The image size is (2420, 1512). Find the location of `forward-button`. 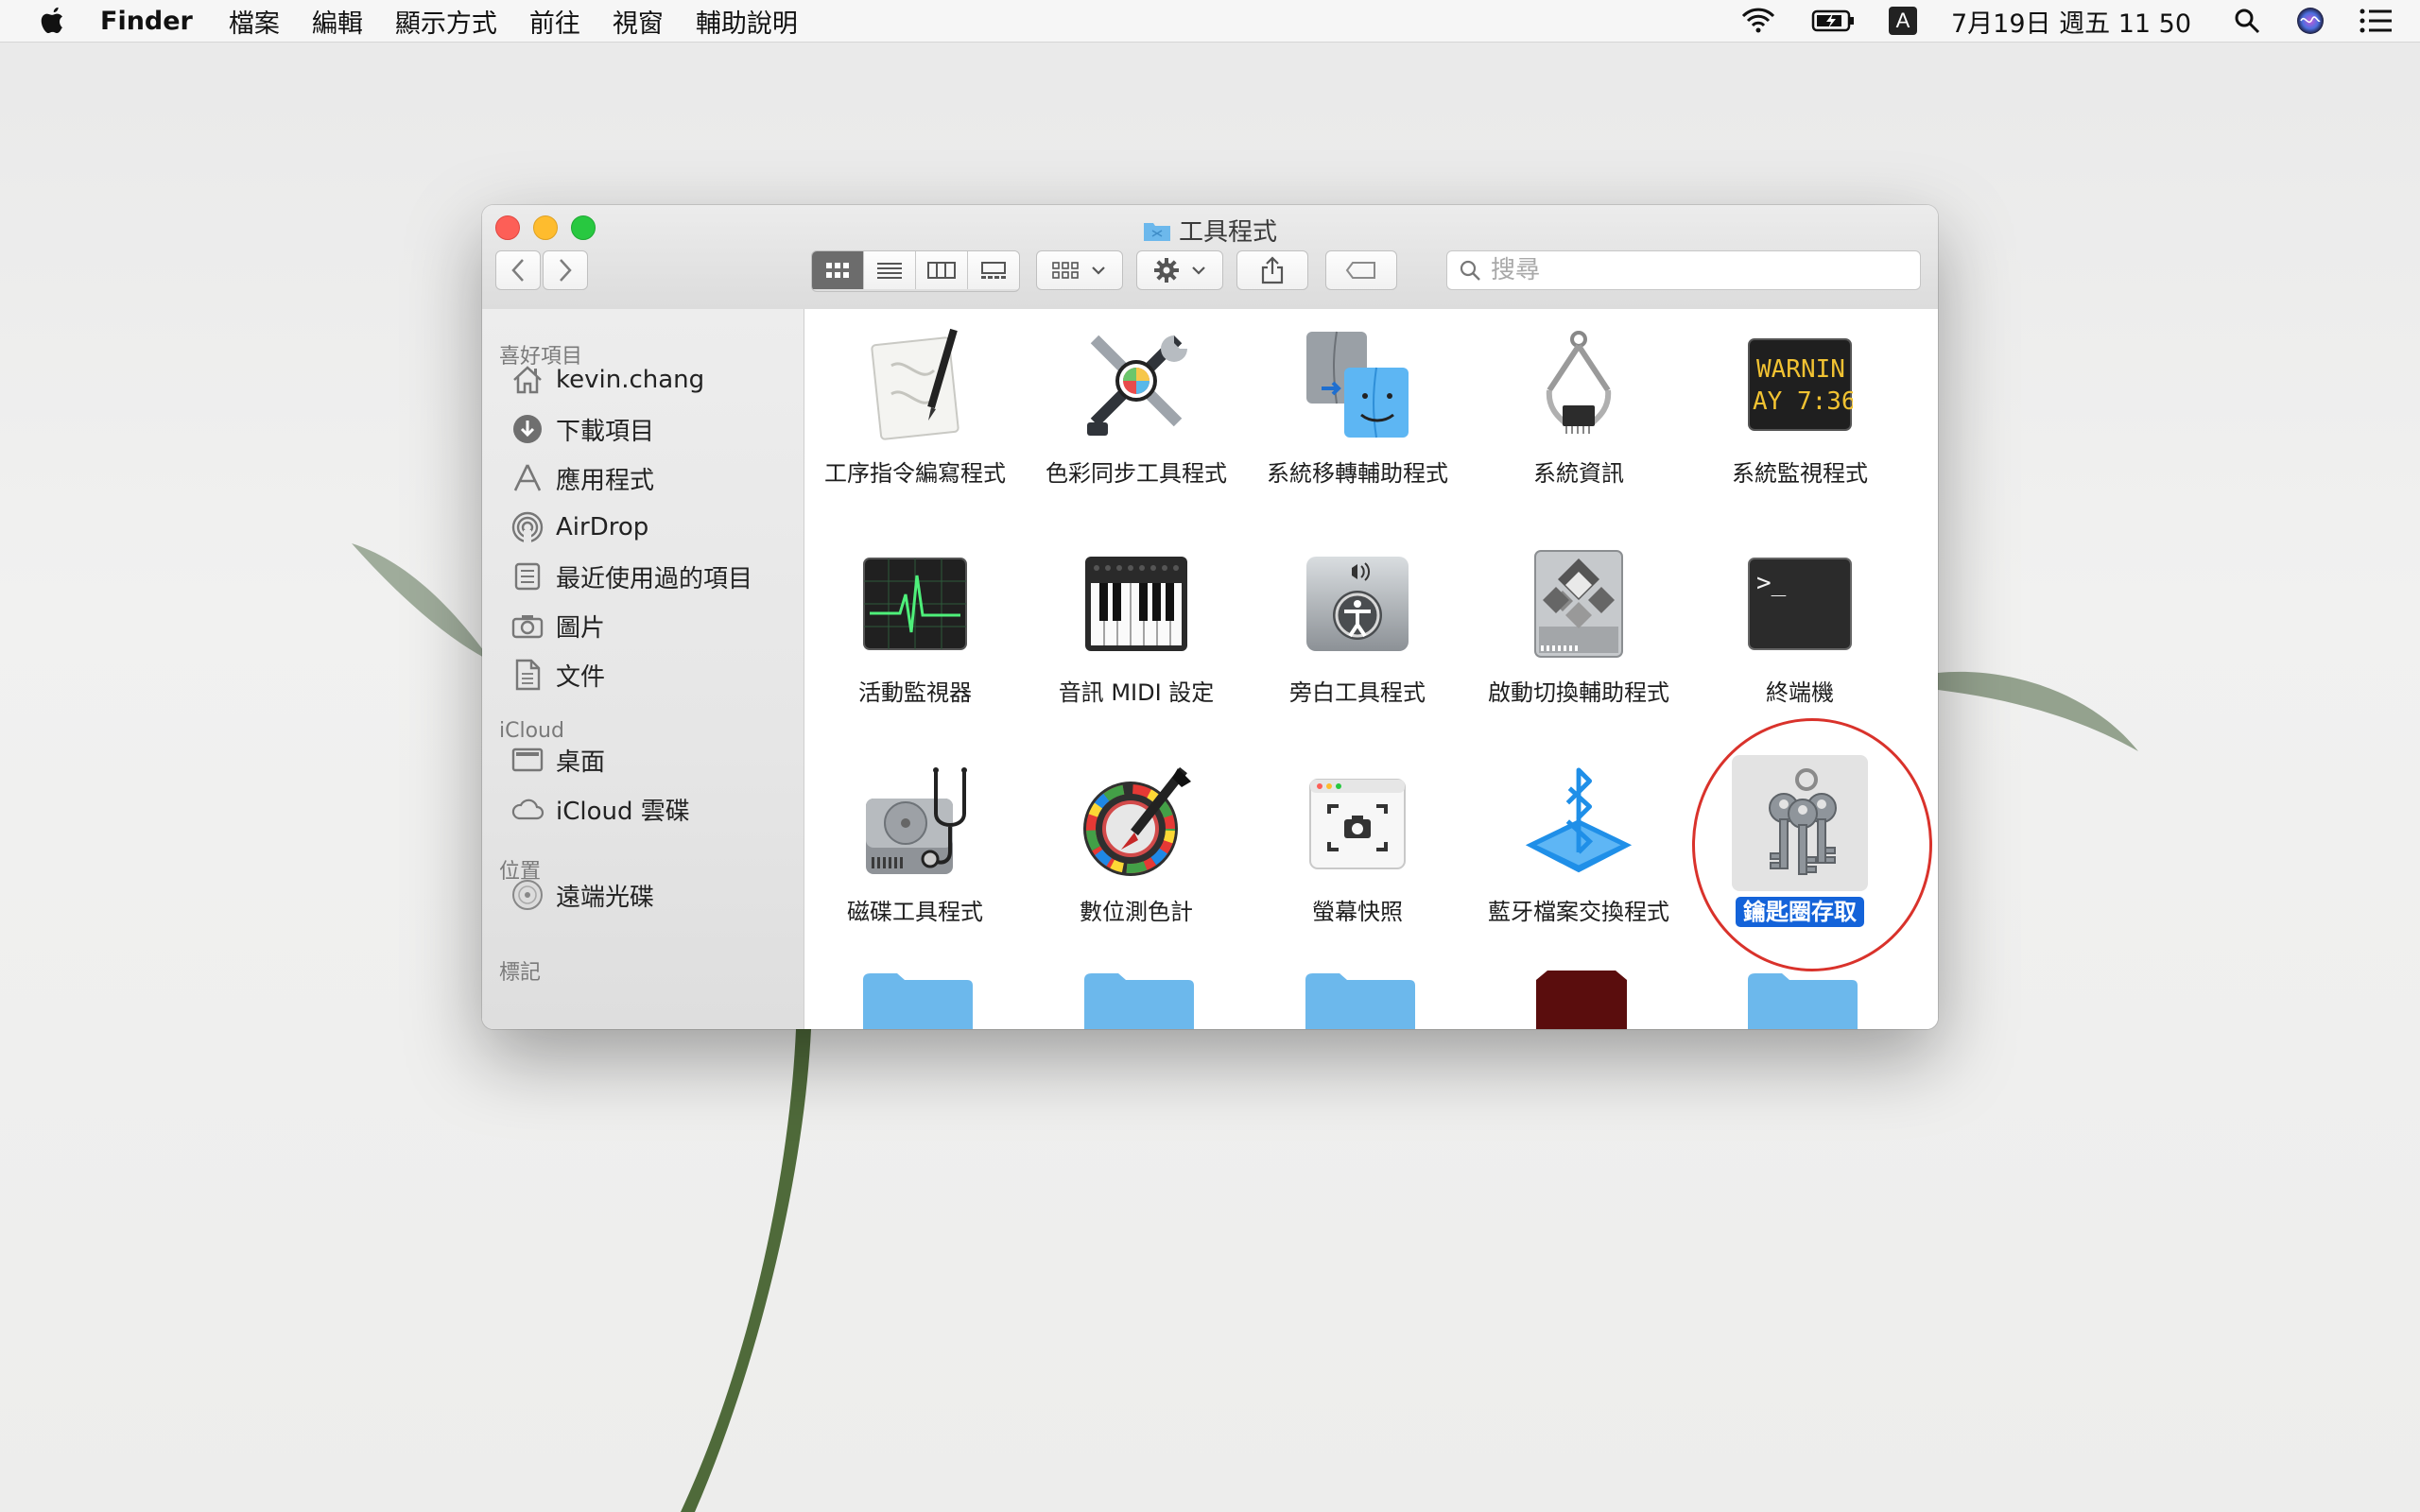

forward-button is located at coordinates (565, 270).